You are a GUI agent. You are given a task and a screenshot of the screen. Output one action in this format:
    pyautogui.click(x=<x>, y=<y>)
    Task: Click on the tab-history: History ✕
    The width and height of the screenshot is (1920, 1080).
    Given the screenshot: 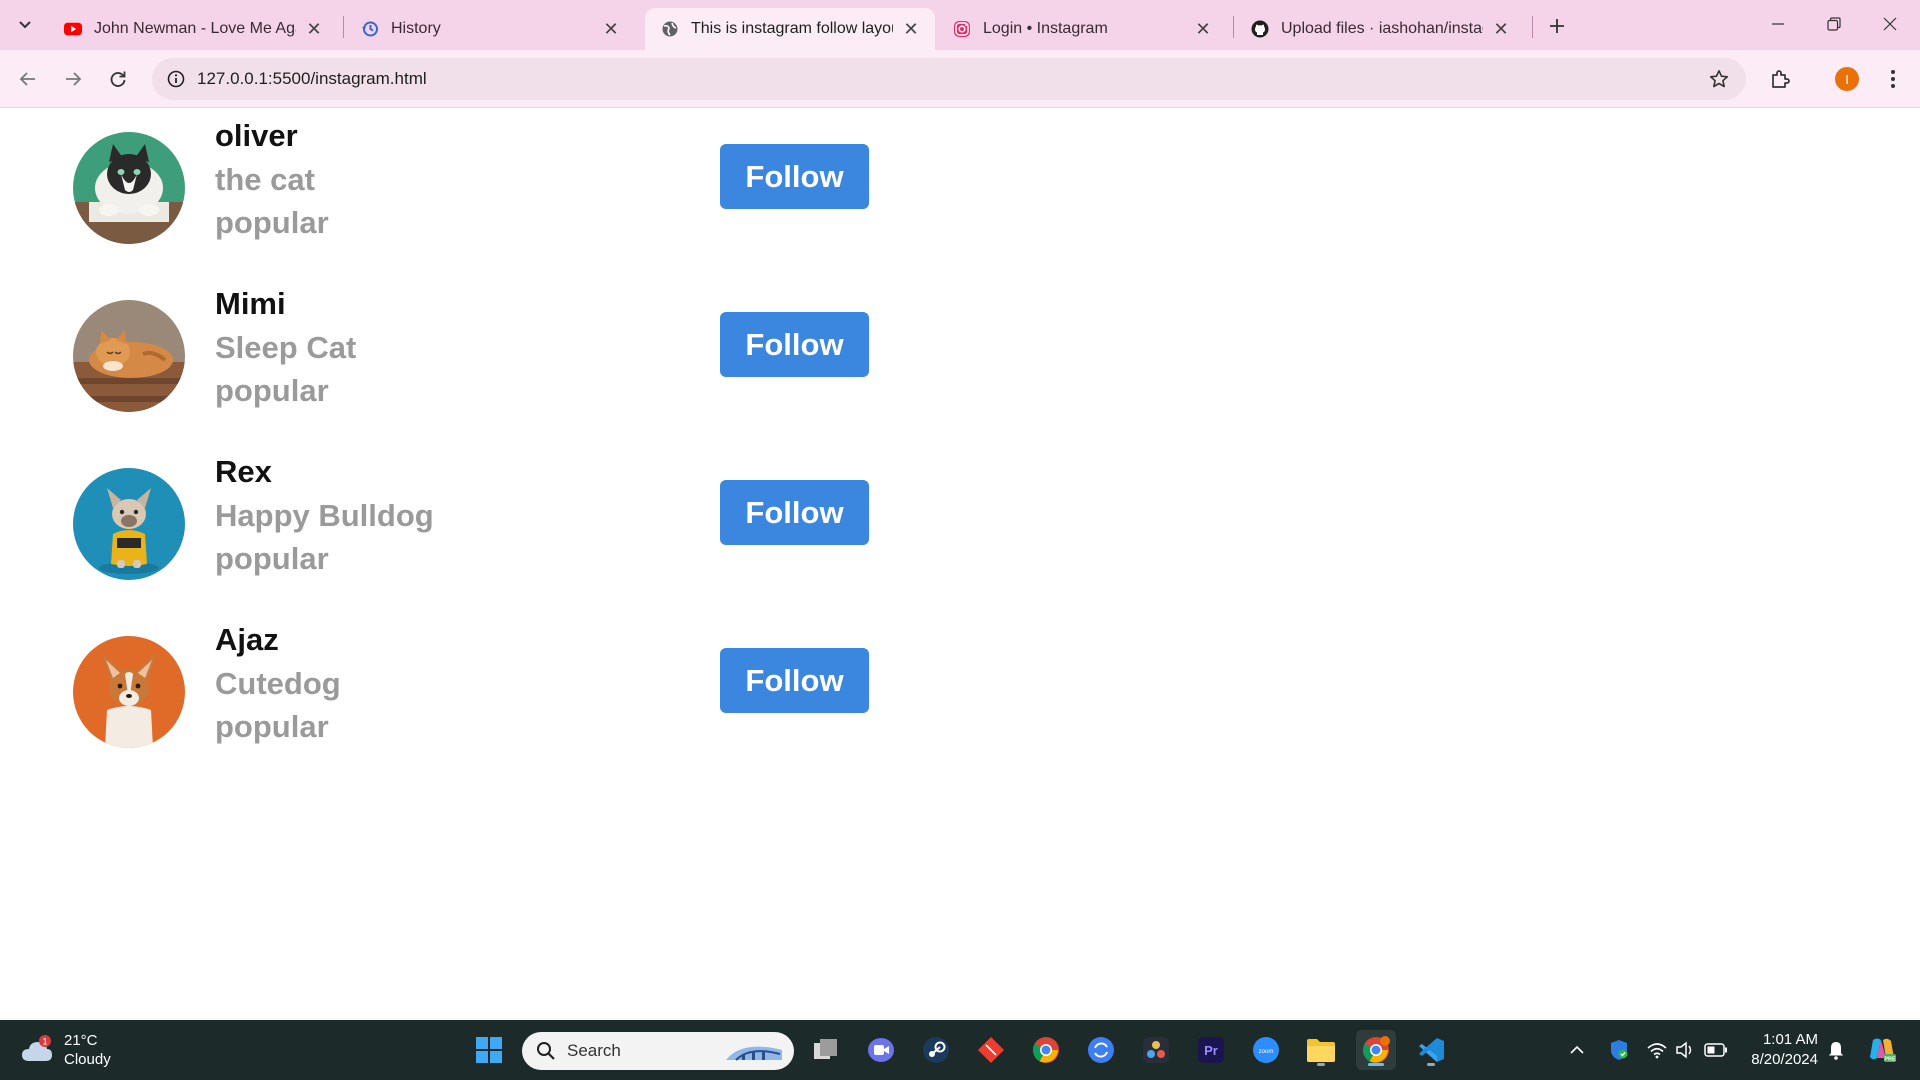 What is the action you would take?
    pyautogui.click(x=490, y=29)
    